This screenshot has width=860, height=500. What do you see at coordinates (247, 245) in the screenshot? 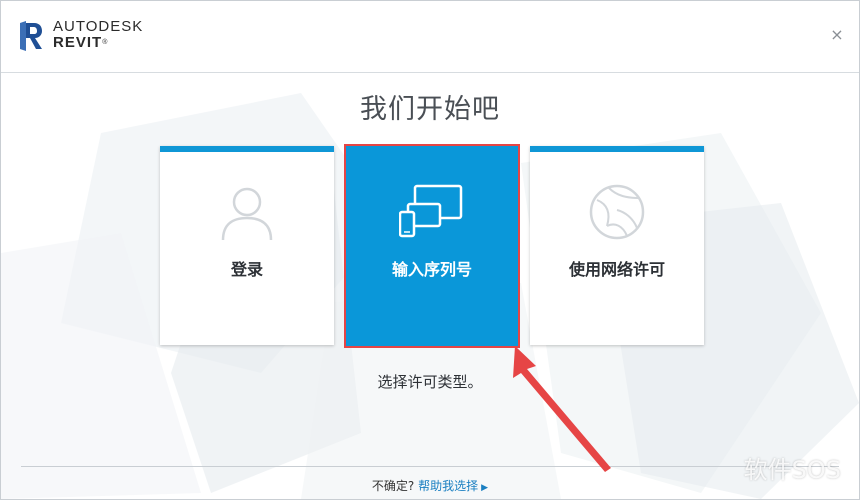
I see `sign-in-card: 登录` at bounding box center [247, 245].